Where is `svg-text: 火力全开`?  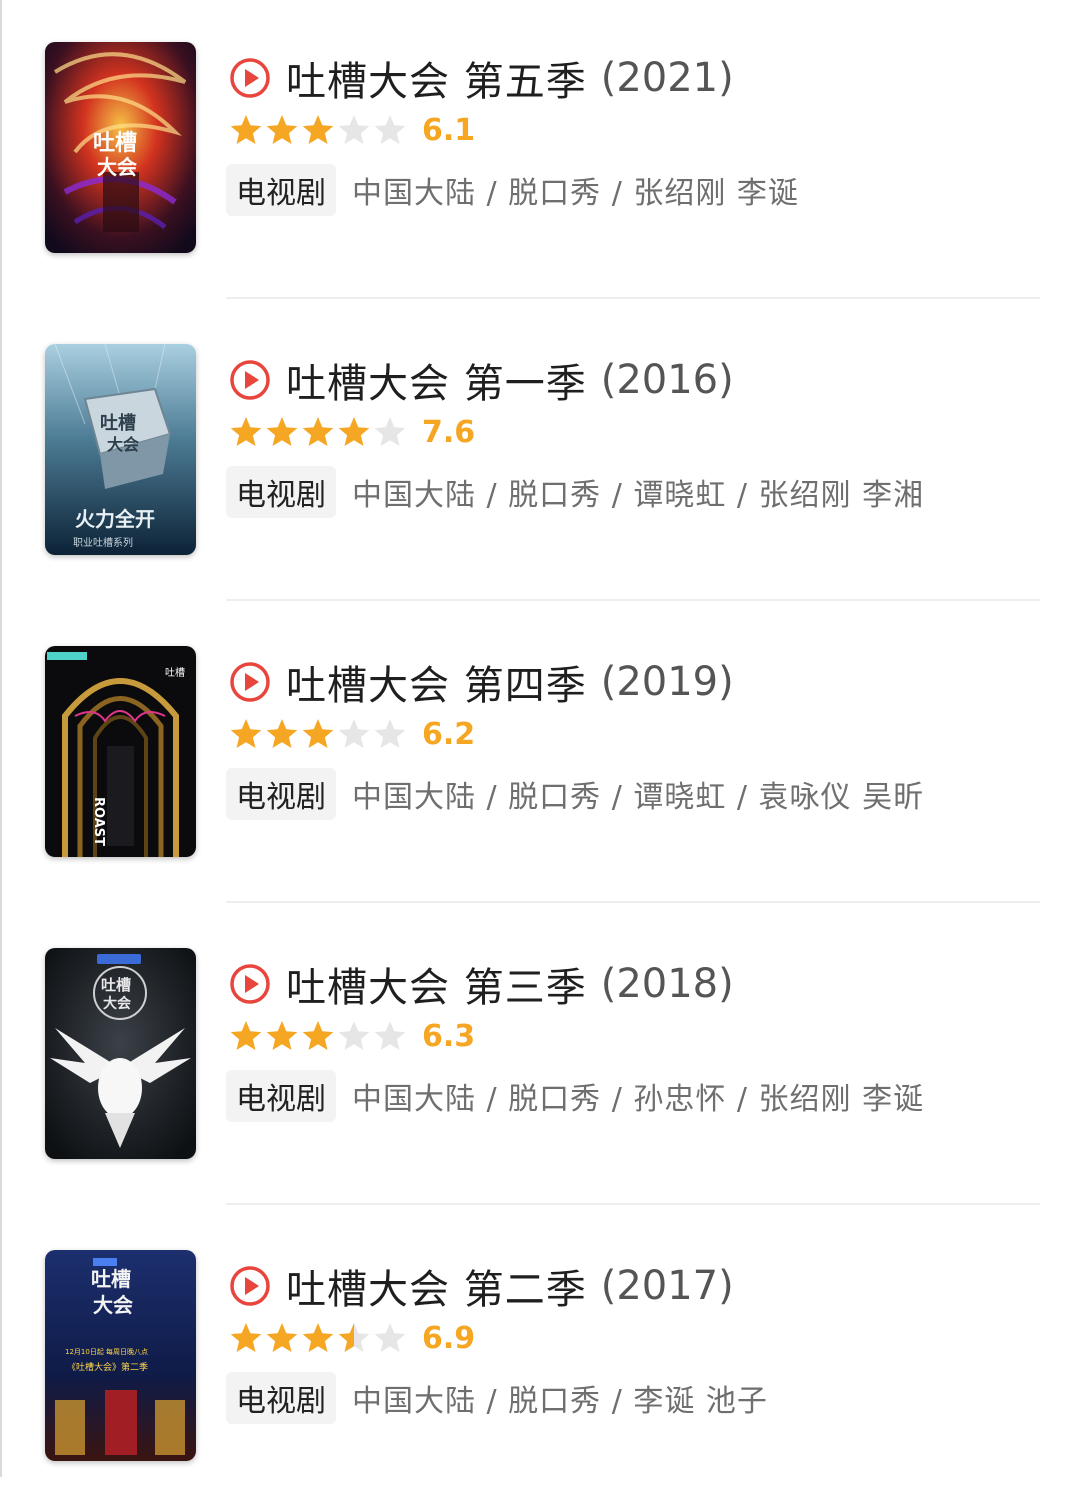
svg-text: 火力全开 is located at coordinates (115, 519).